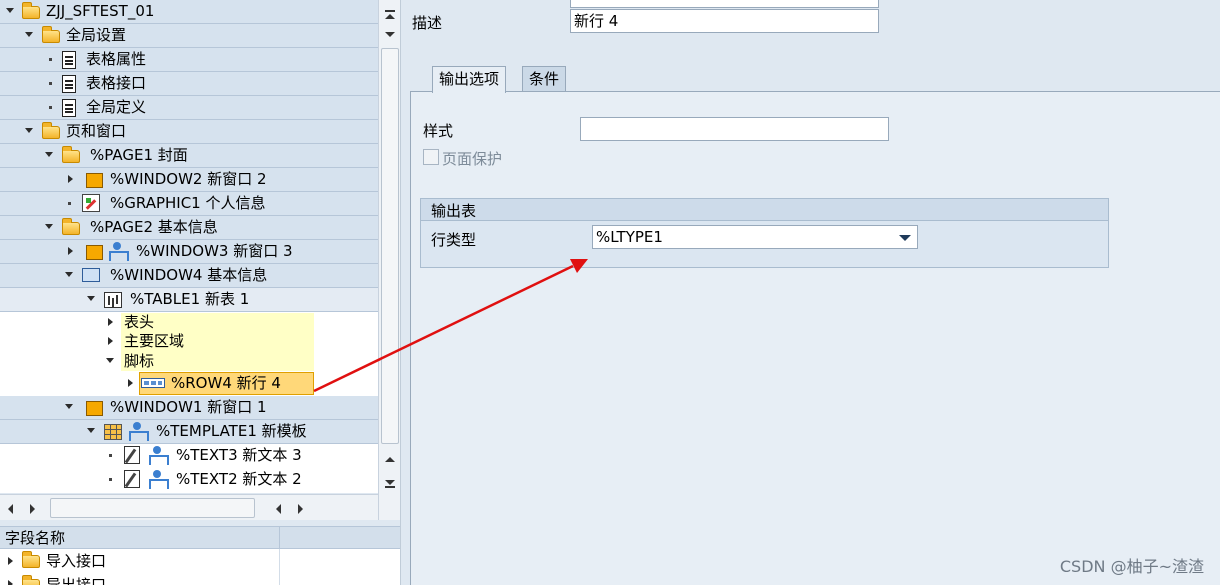 The width and height of the screenshot is (1220, 585). I want to click on annotation-arrow, so click(450, 326).